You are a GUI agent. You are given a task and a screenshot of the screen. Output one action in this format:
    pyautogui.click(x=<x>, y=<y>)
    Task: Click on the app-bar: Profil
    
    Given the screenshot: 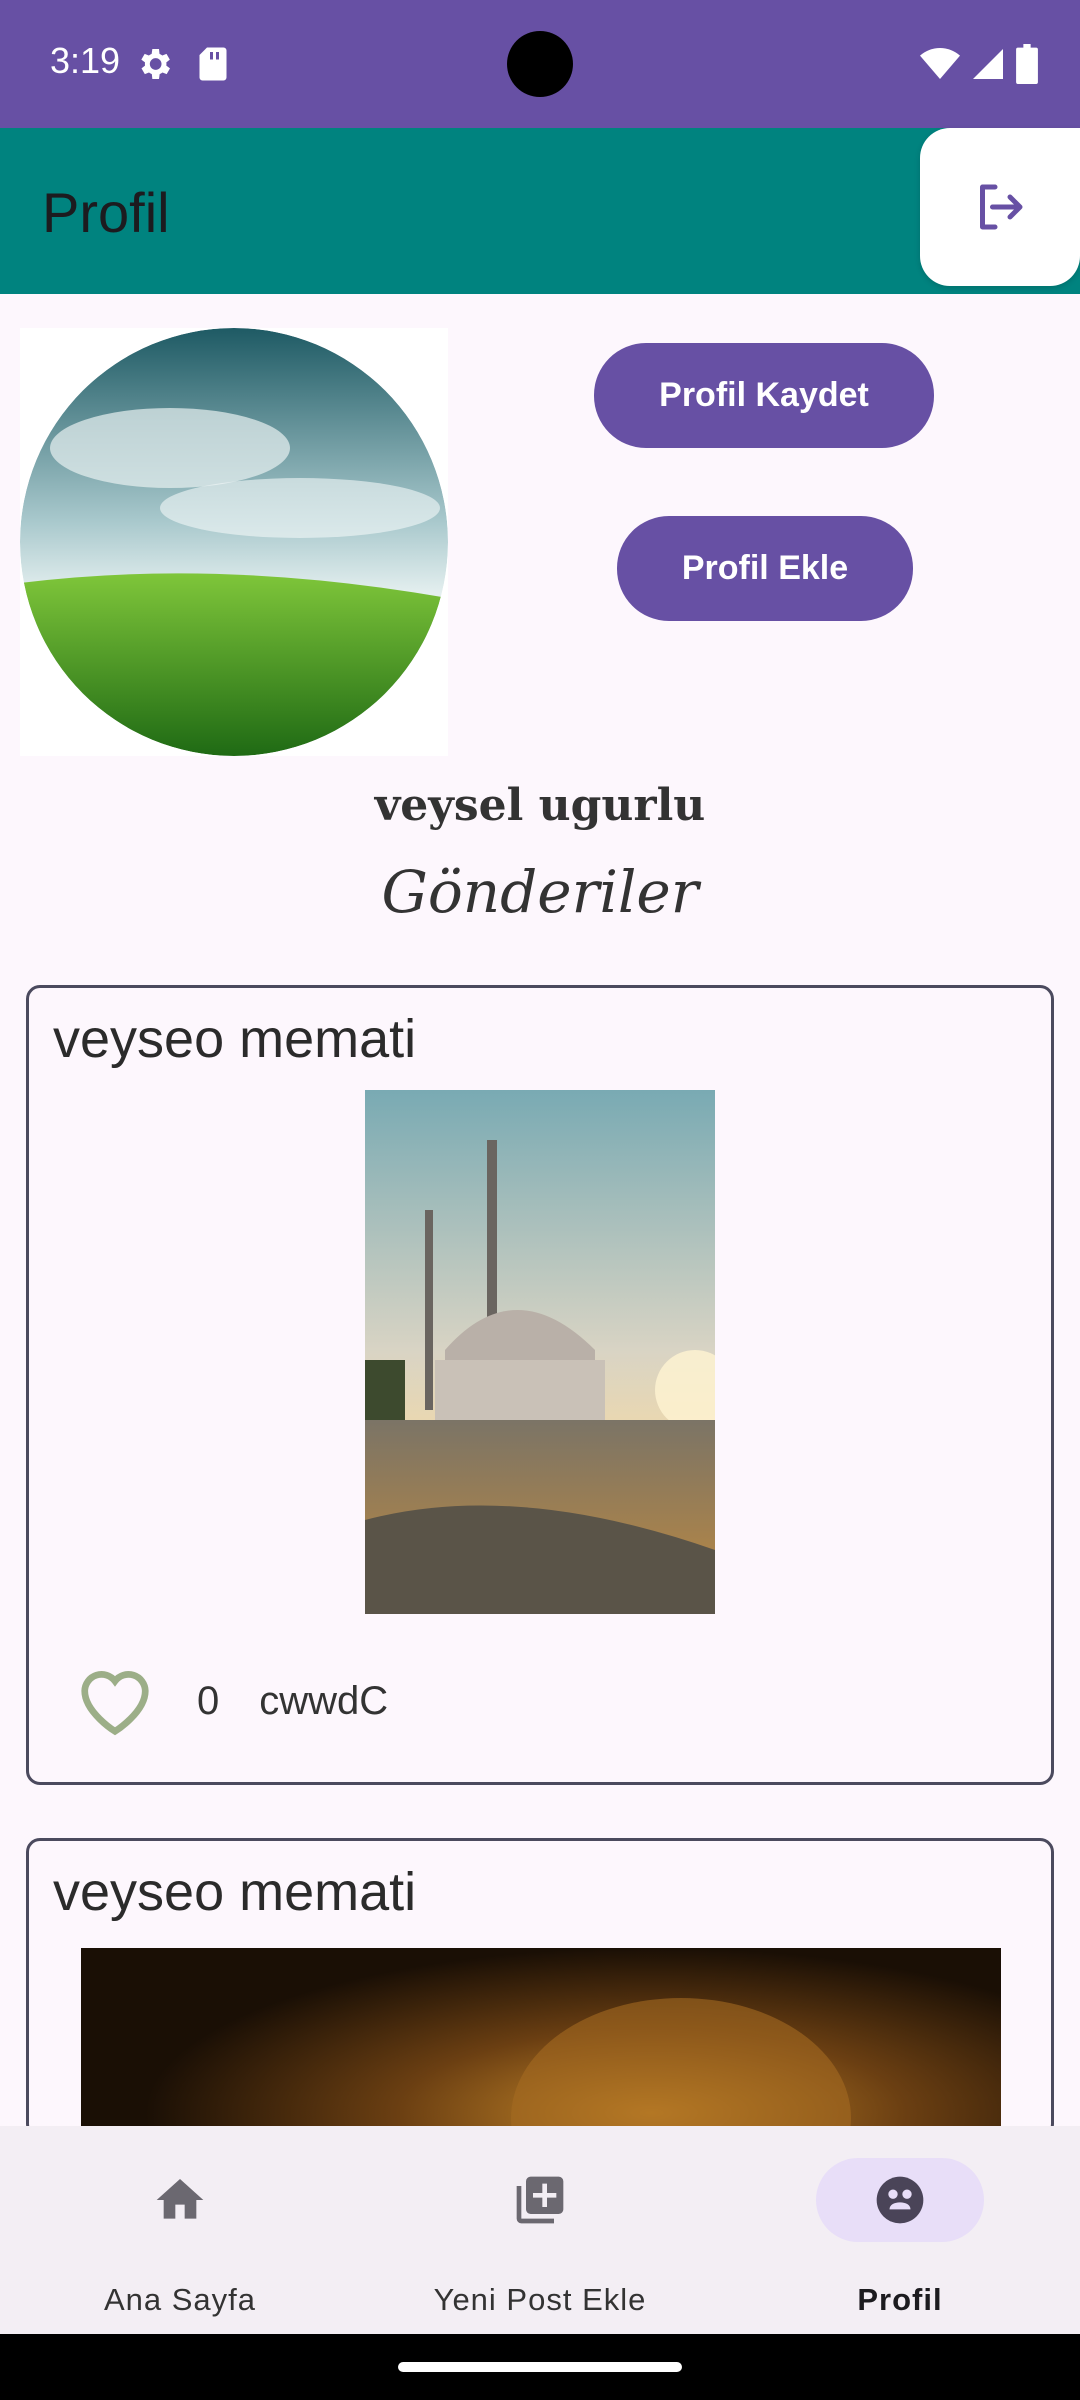 What is the action you would take?
    pyautogui.click(x=540, y=211)
    